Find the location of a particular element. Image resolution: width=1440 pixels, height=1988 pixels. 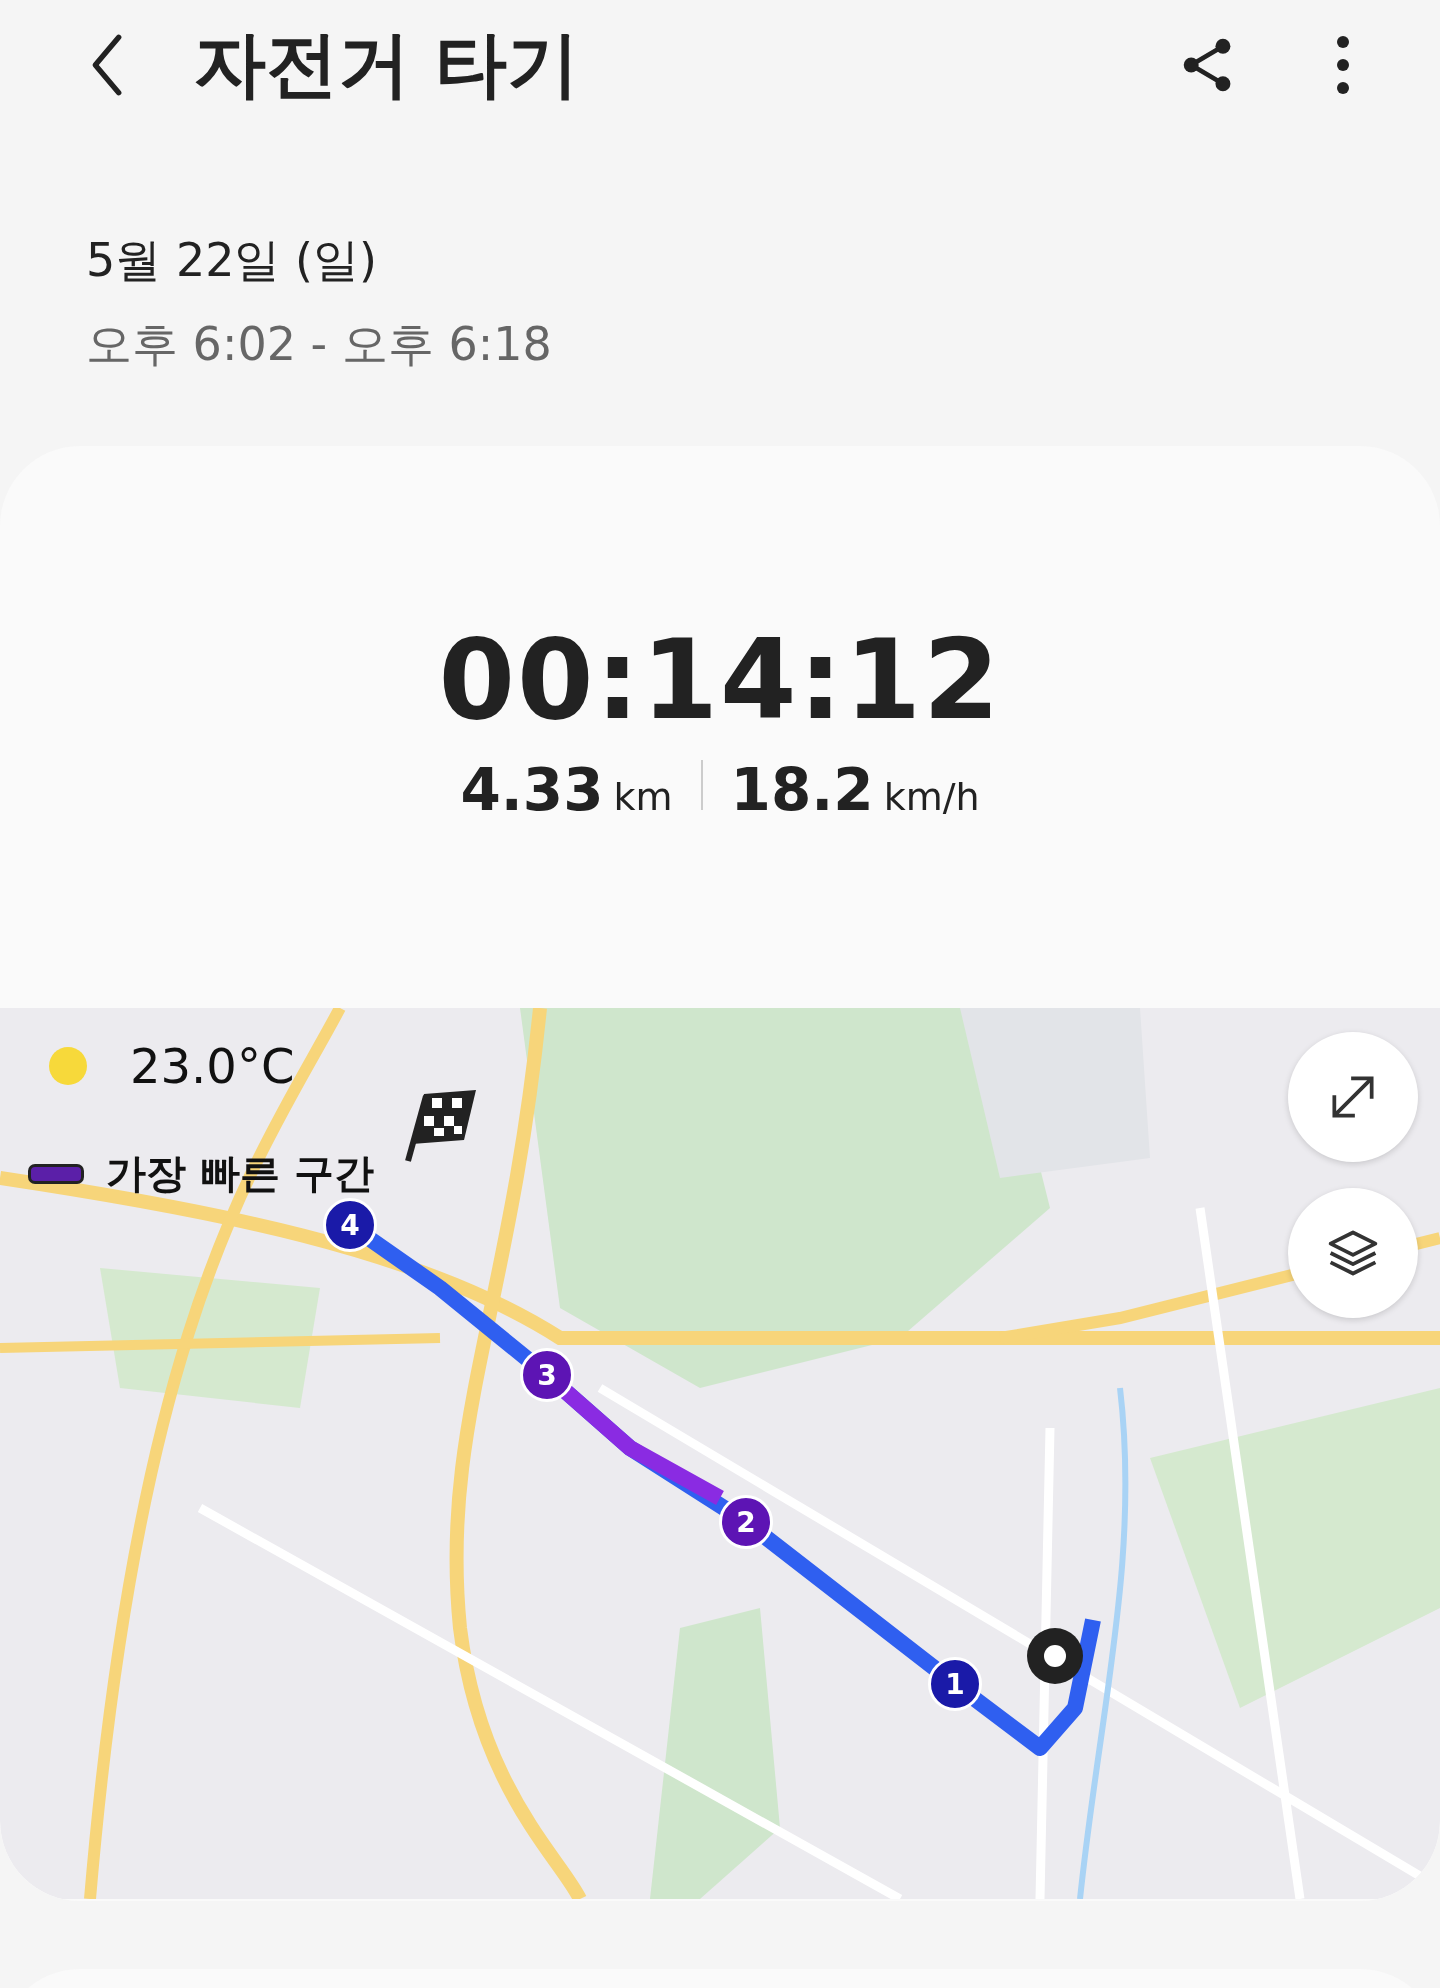

stat-unit: km/h is located at coordinates (931, 797).